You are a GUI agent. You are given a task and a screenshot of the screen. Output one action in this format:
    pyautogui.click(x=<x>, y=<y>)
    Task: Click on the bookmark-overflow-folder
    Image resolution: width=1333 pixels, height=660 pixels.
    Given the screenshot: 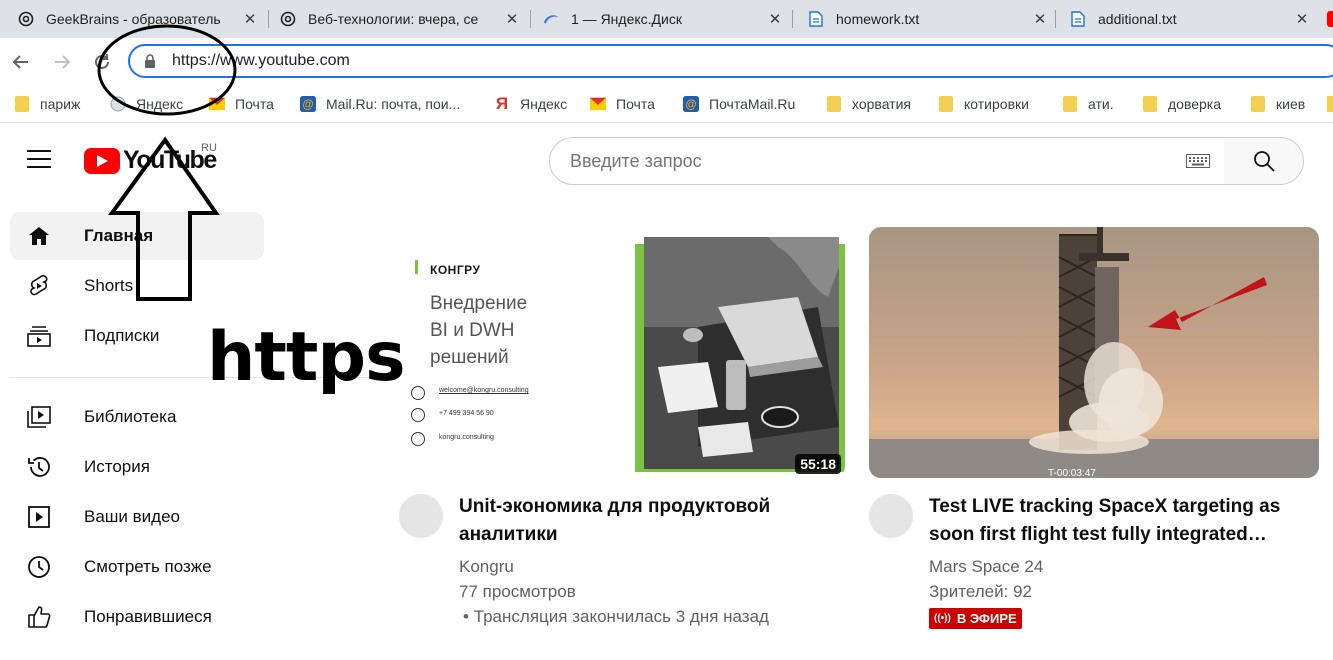 What is the action you would take?
    pyautogui.click(x=1330, y=104)
    